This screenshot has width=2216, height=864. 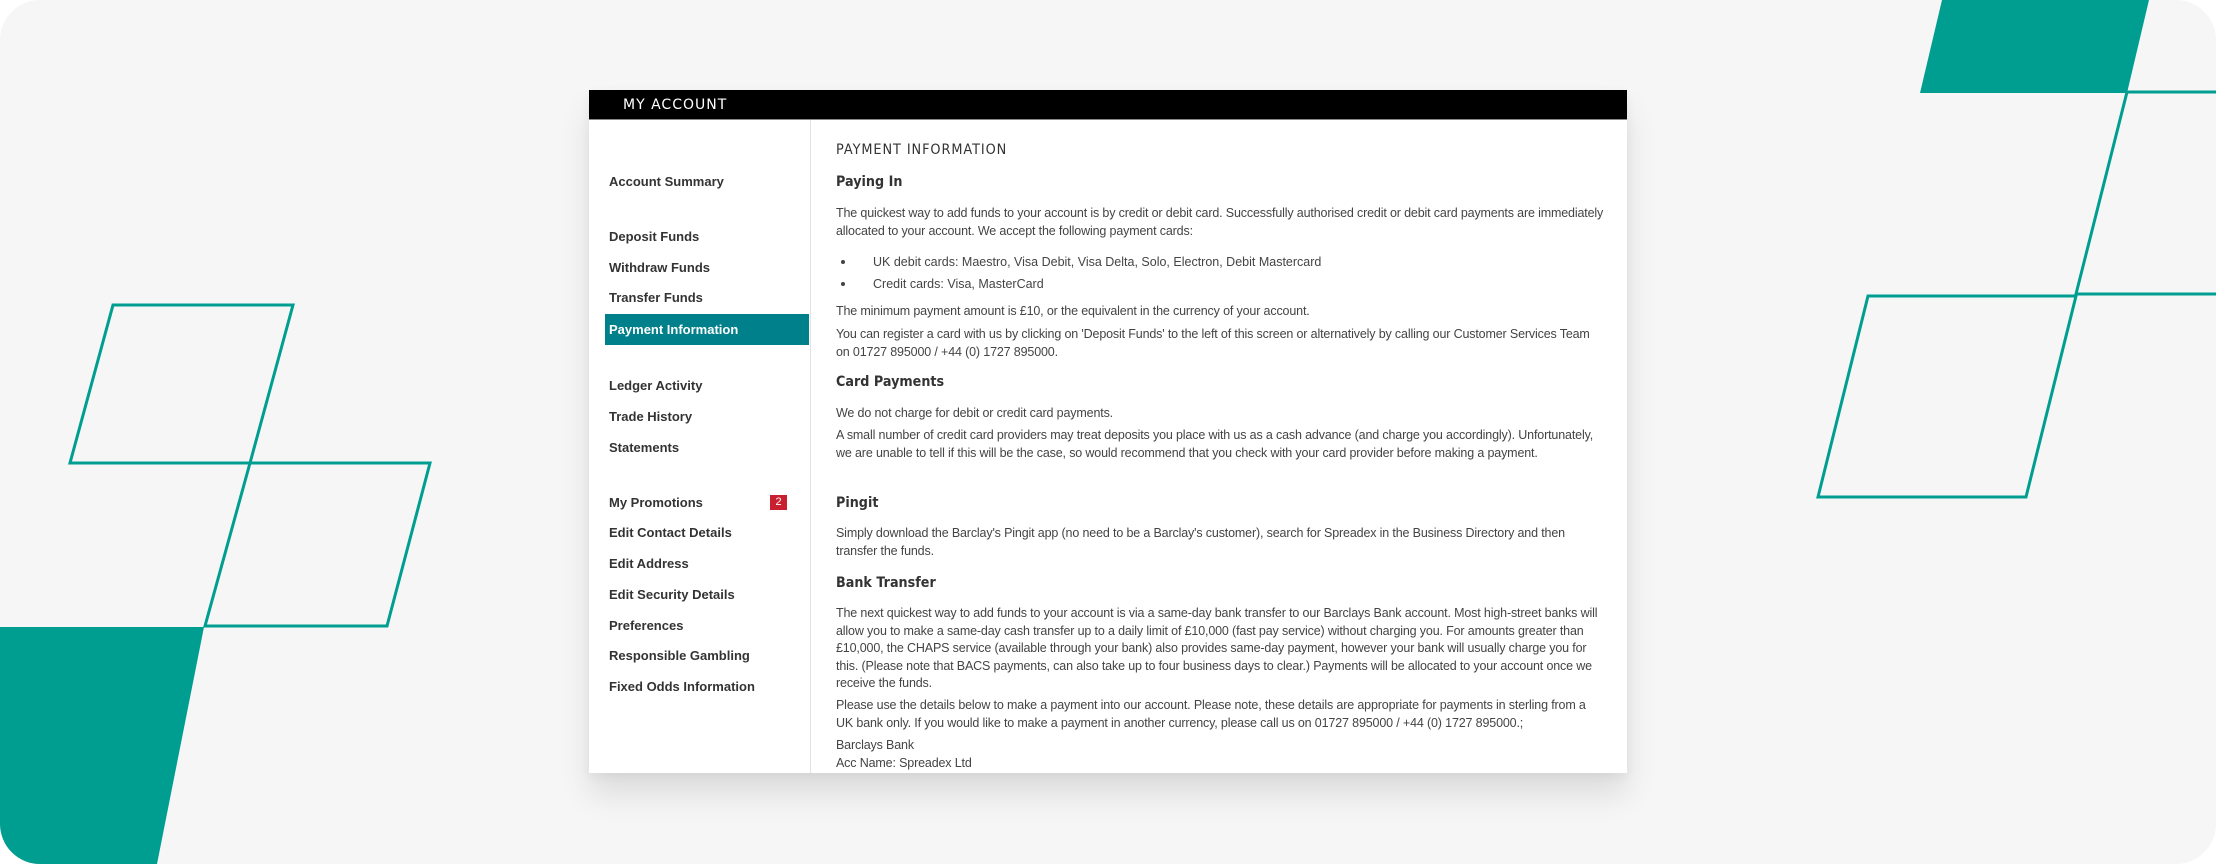 I want to click on sidebar-item-label: Transfer Funds, so click(x=656, y=297).